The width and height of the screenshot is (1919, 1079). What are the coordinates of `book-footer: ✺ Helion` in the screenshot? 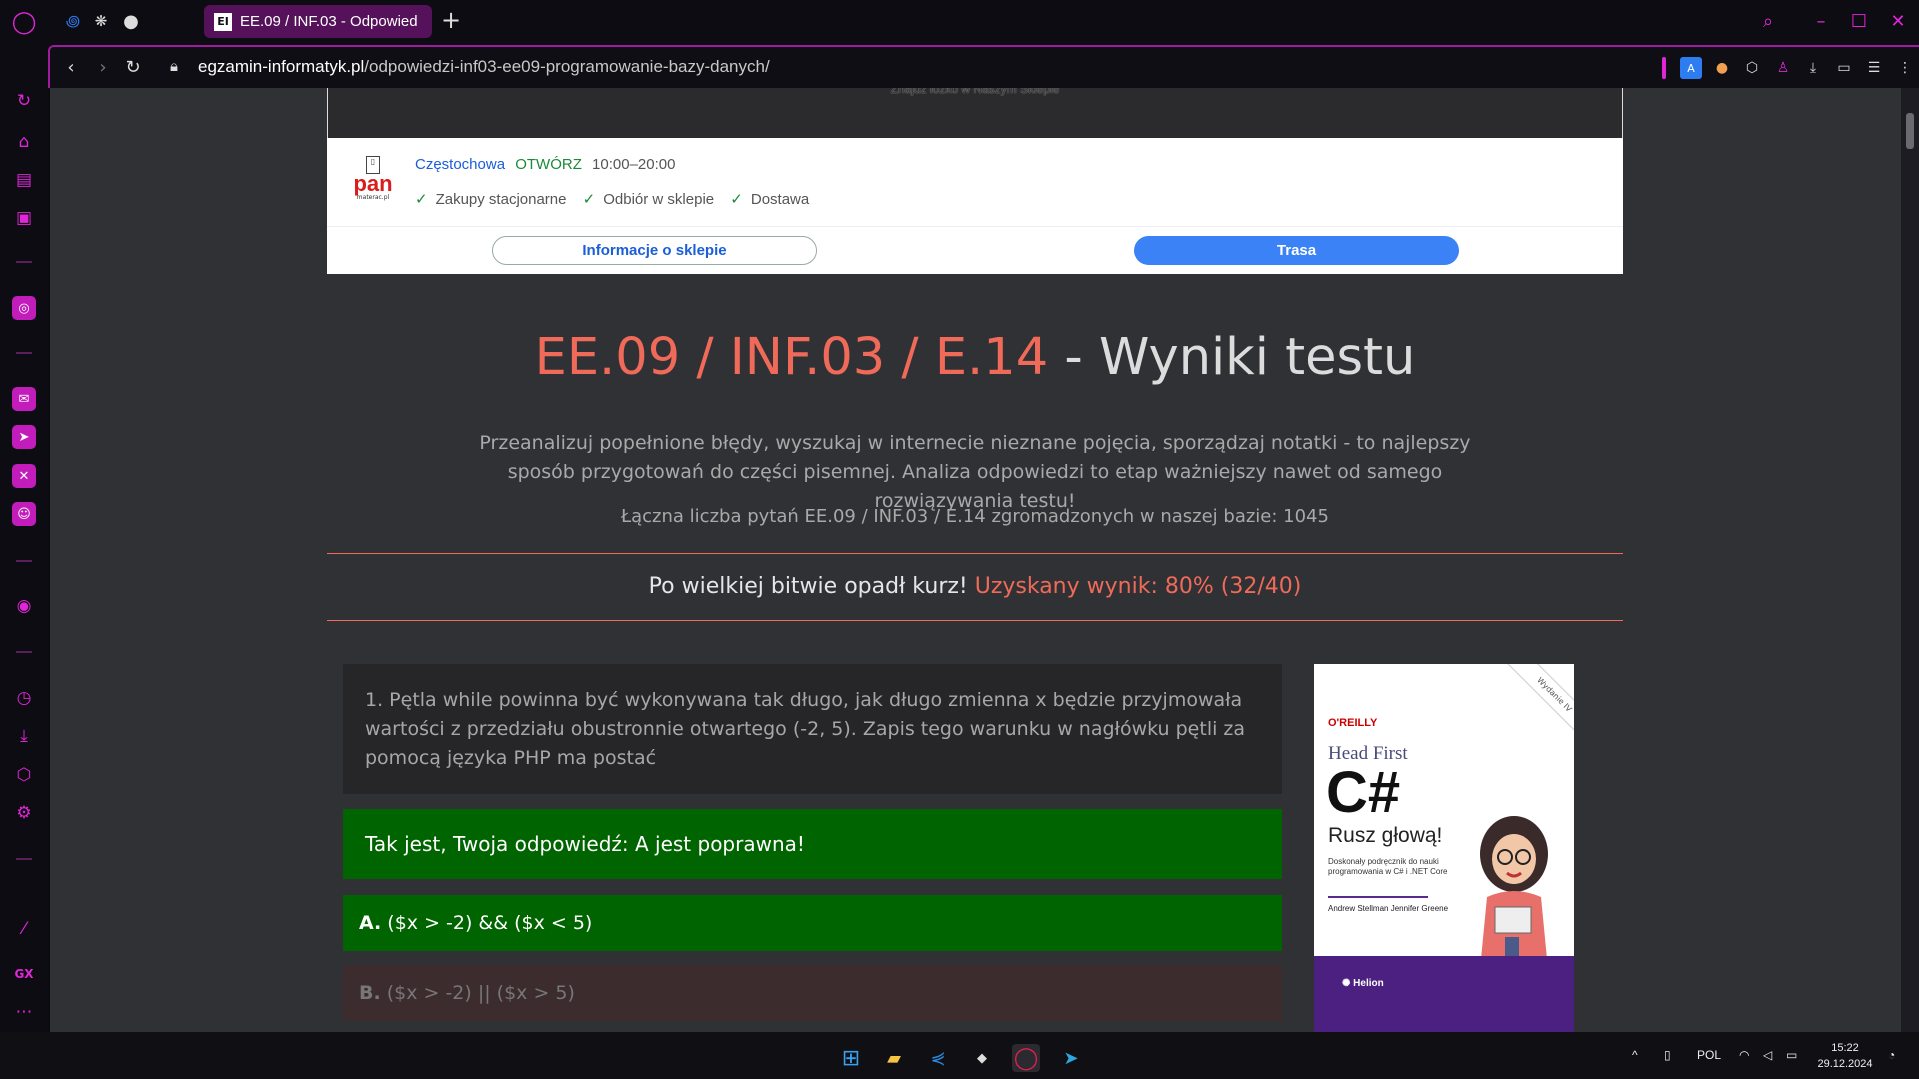 It's located at (1444, 994).